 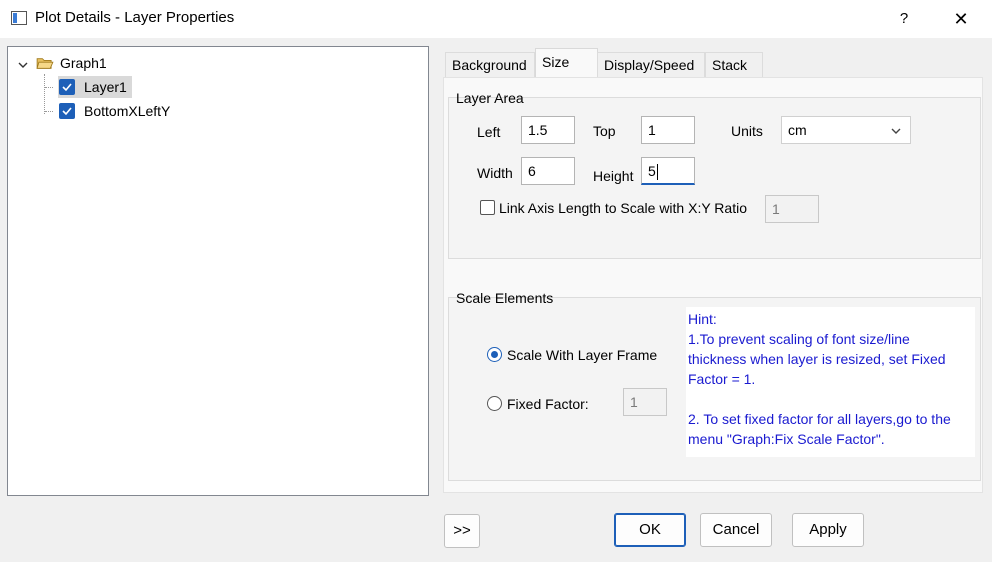 I want to click on window-title: Plot Details - Layer Properties, so click(x=135, y=17).